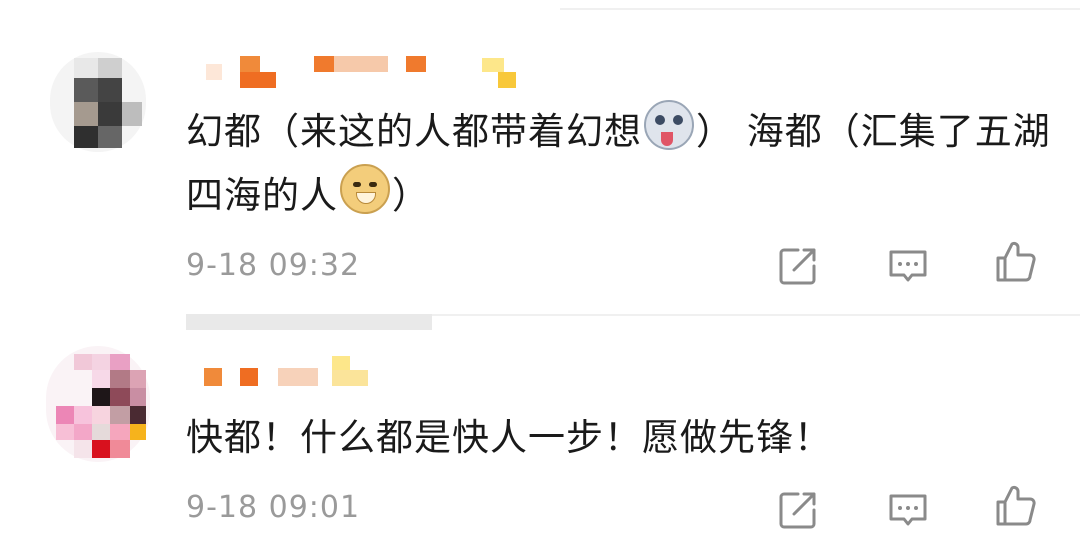  What do you see at coordinates (365, 189) in the screenshot?
I see `doge-emoji-icon` at bounding box center [365, 189].